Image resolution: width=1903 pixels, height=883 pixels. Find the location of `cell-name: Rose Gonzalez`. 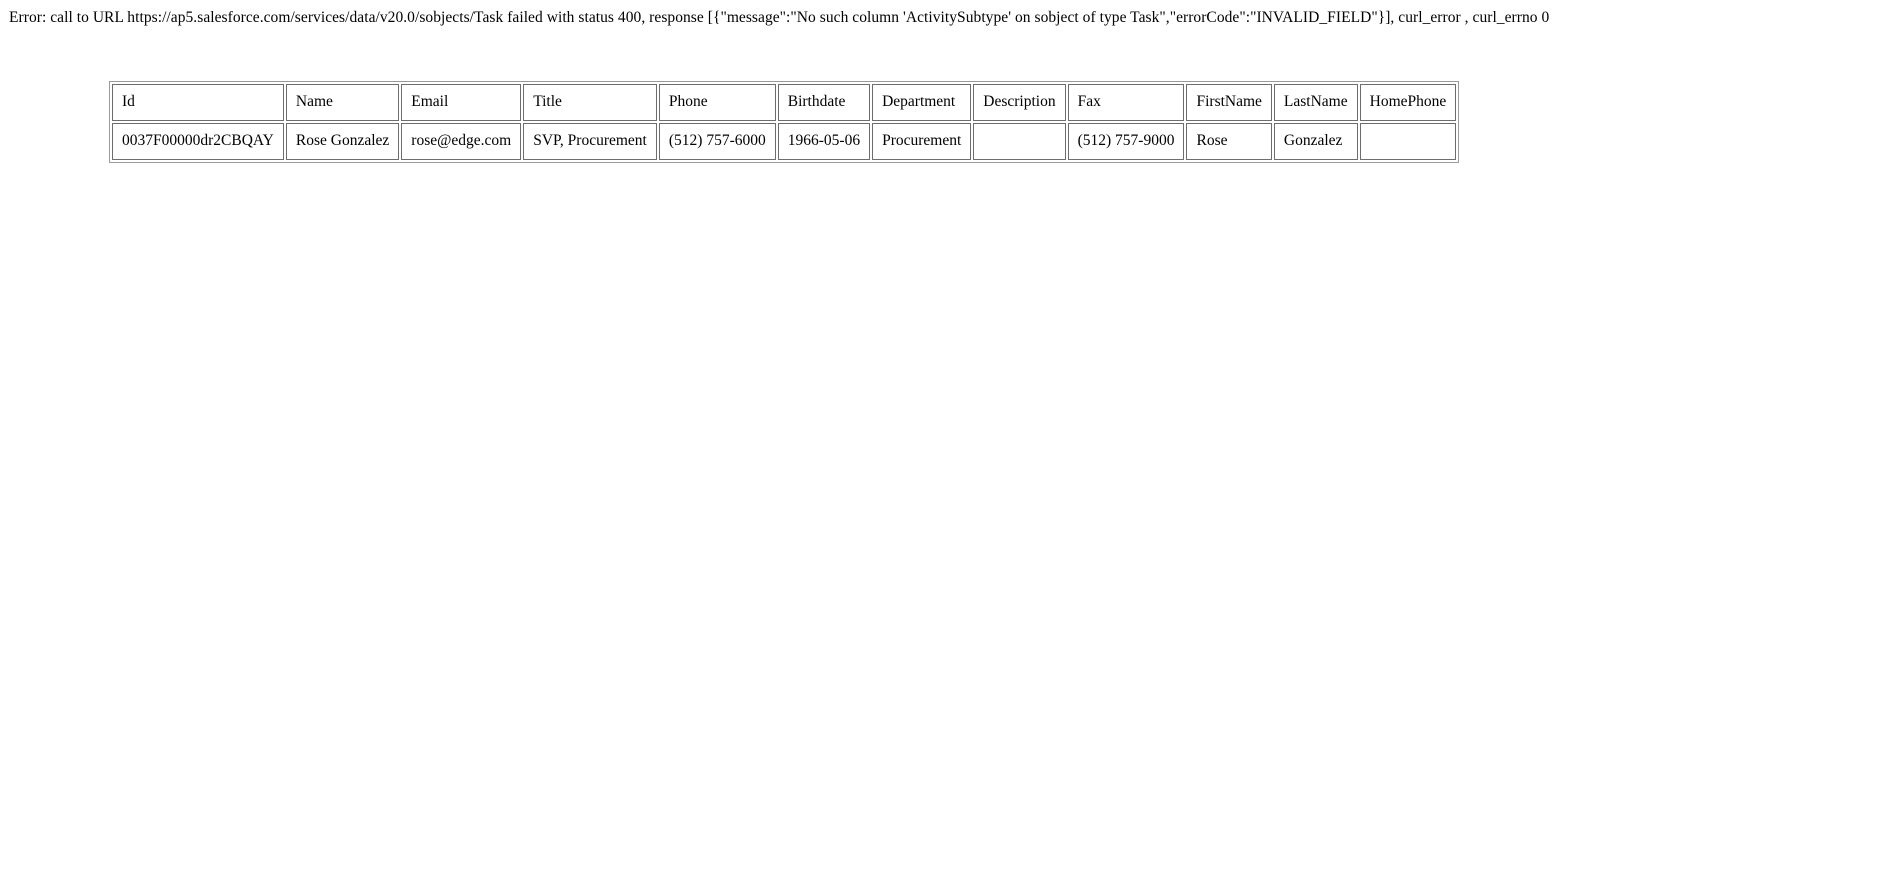

cell-name: Rose Gonzalez is located at coordinates (342, 142).